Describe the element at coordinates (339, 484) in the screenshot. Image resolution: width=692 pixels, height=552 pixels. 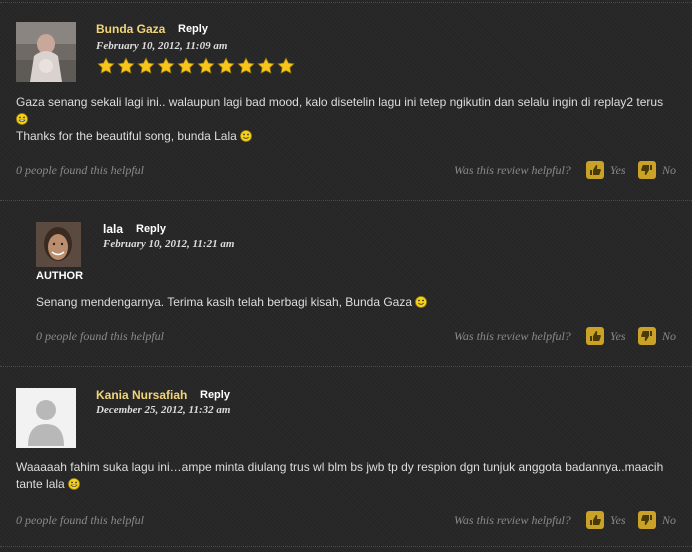
I see `comment-line: tante lala` at that location.